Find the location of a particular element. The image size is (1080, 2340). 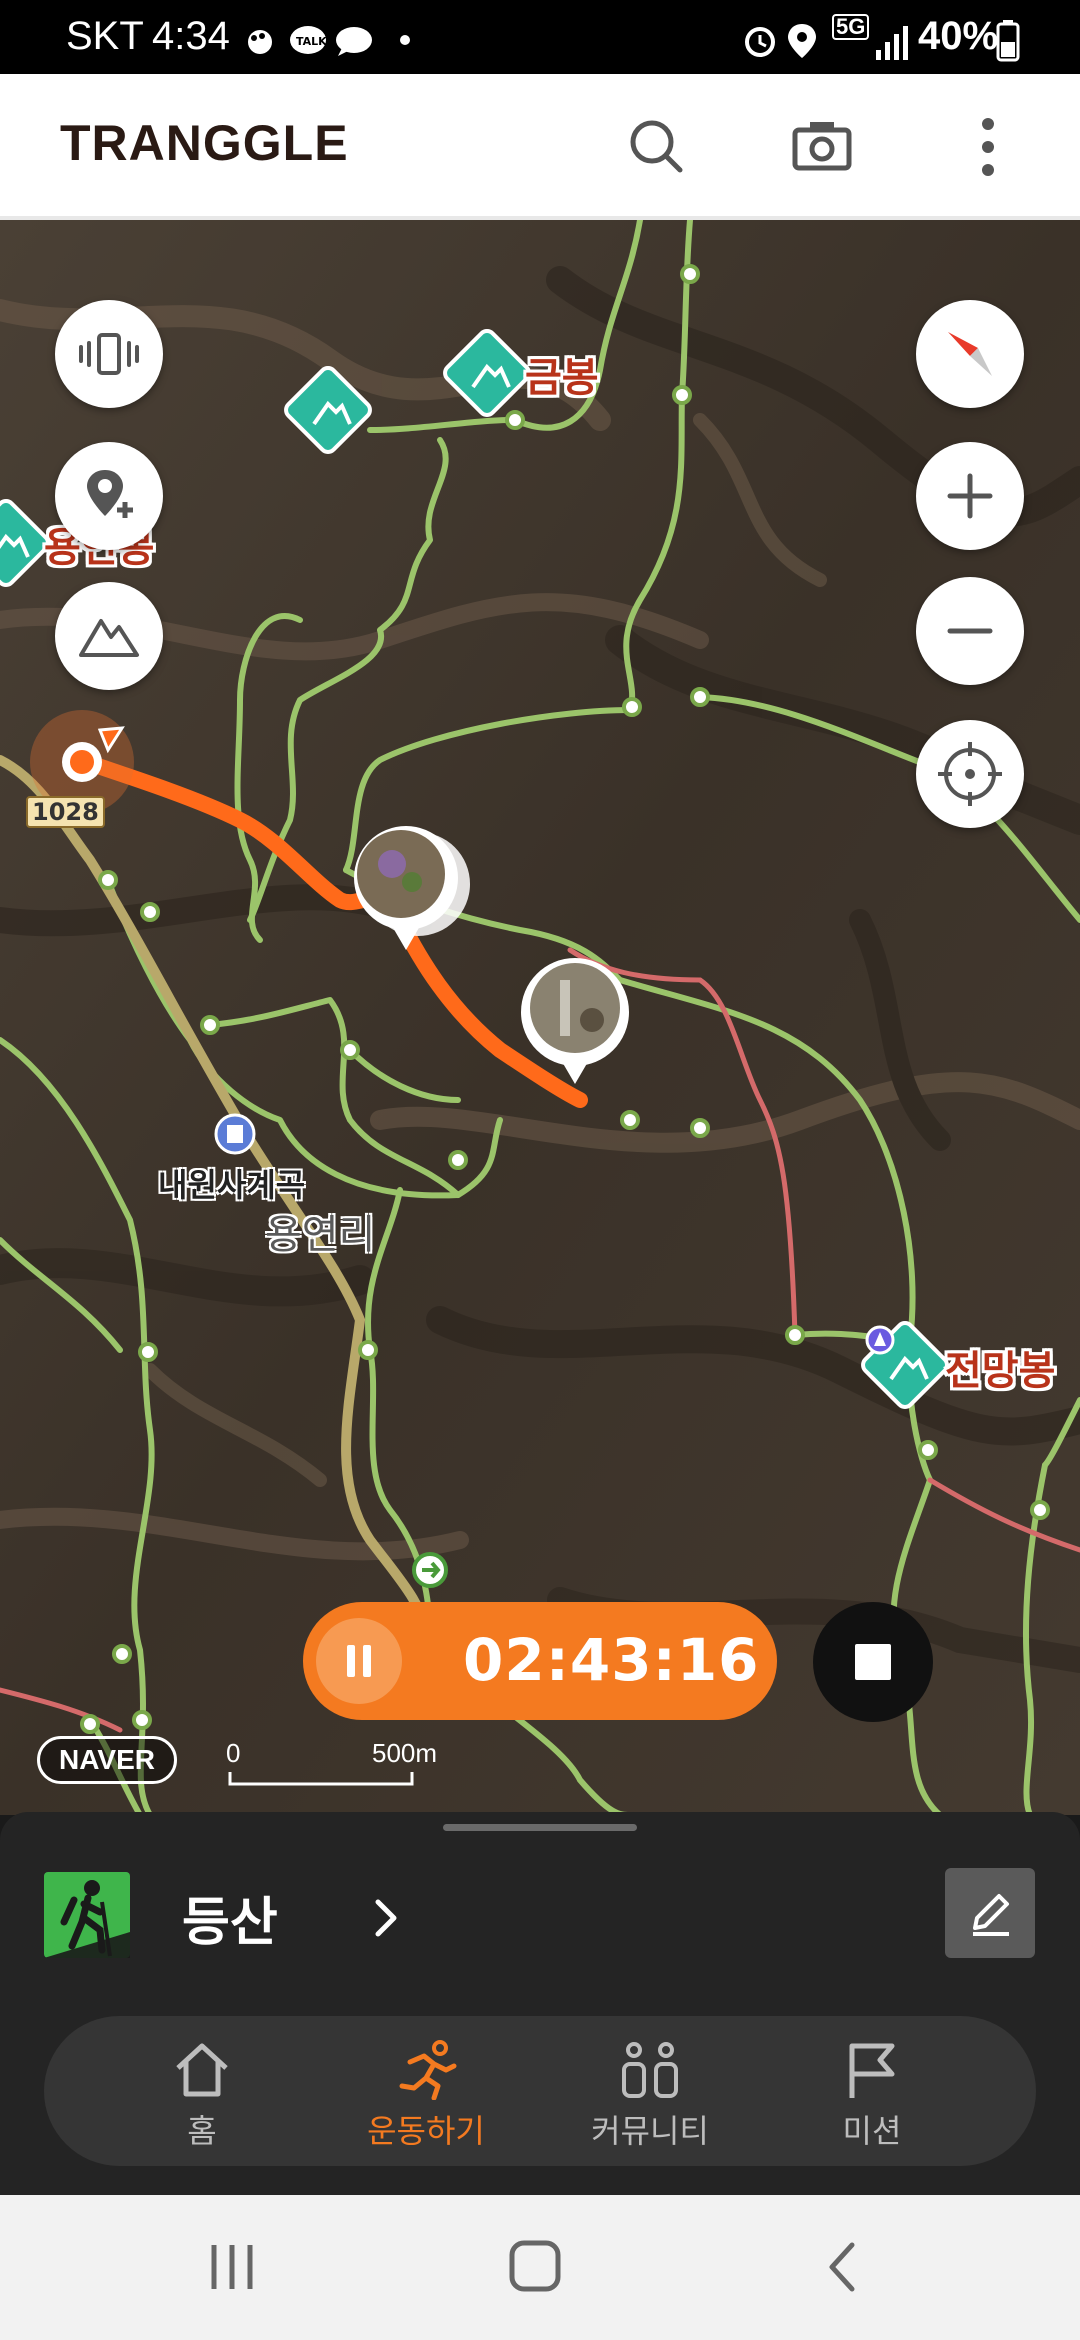

location-icon is located at coordinates (802, 41).